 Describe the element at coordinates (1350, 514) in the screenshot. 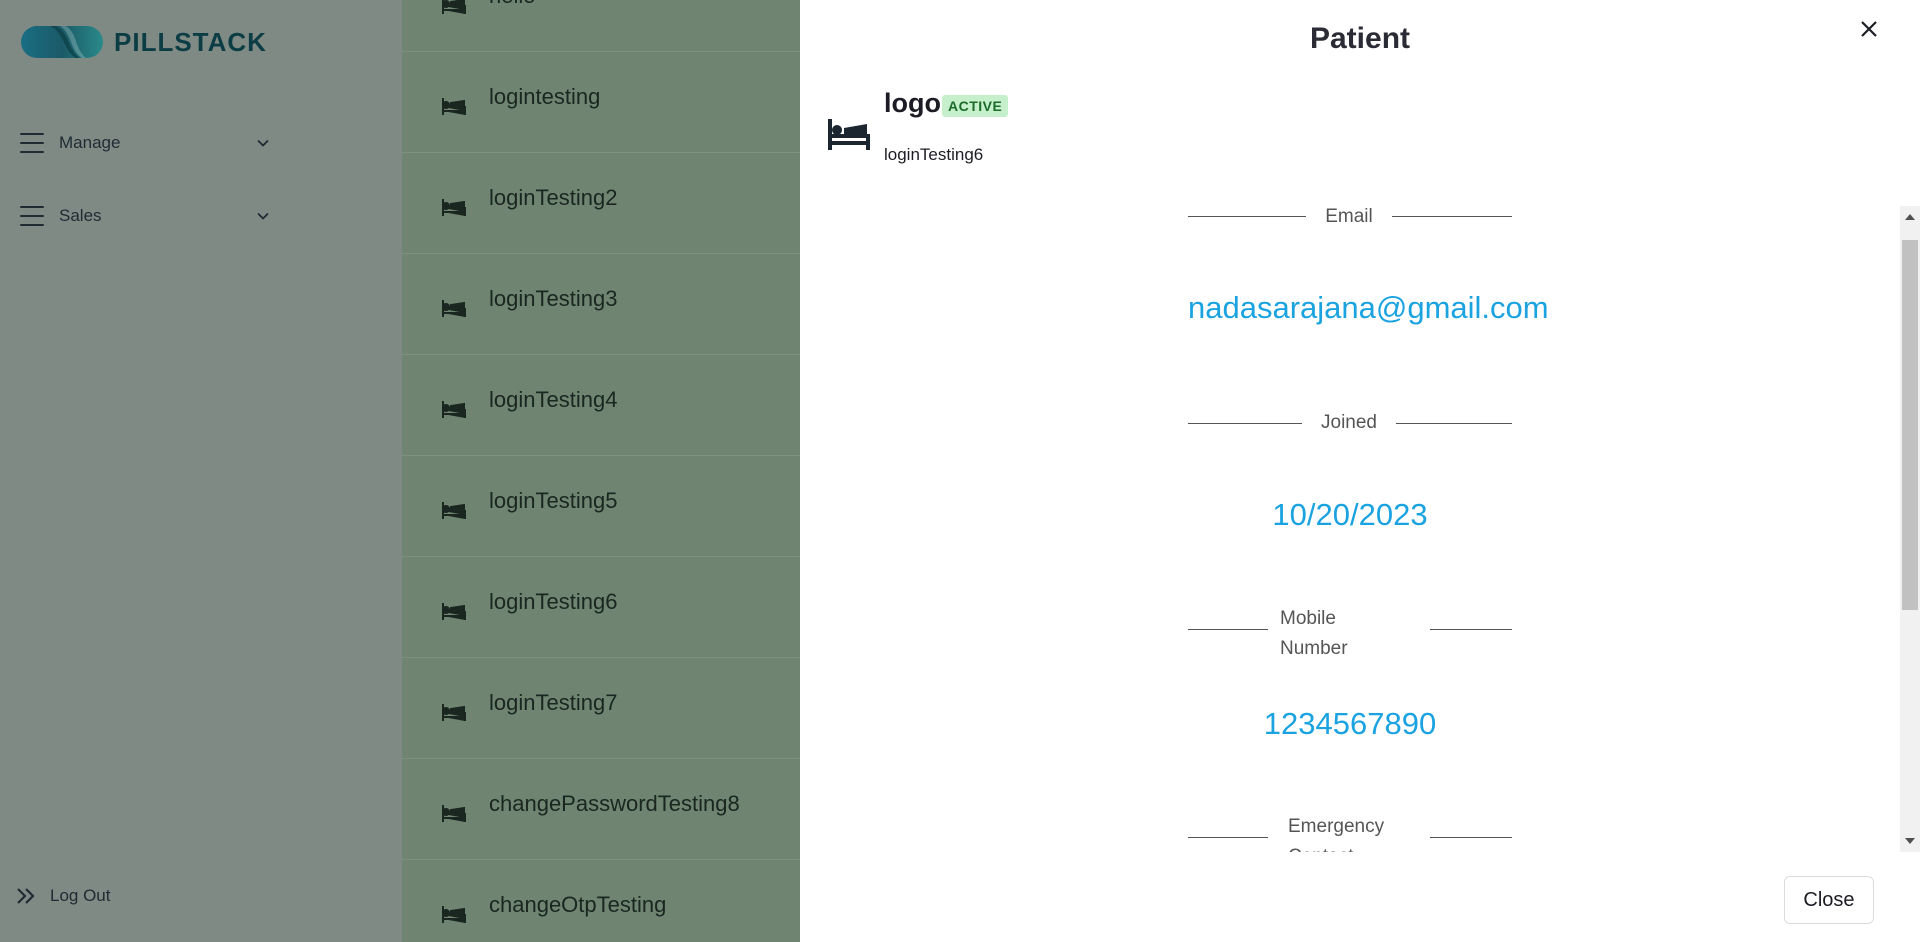

I see `joined-value: 10/20/2023` at that location.